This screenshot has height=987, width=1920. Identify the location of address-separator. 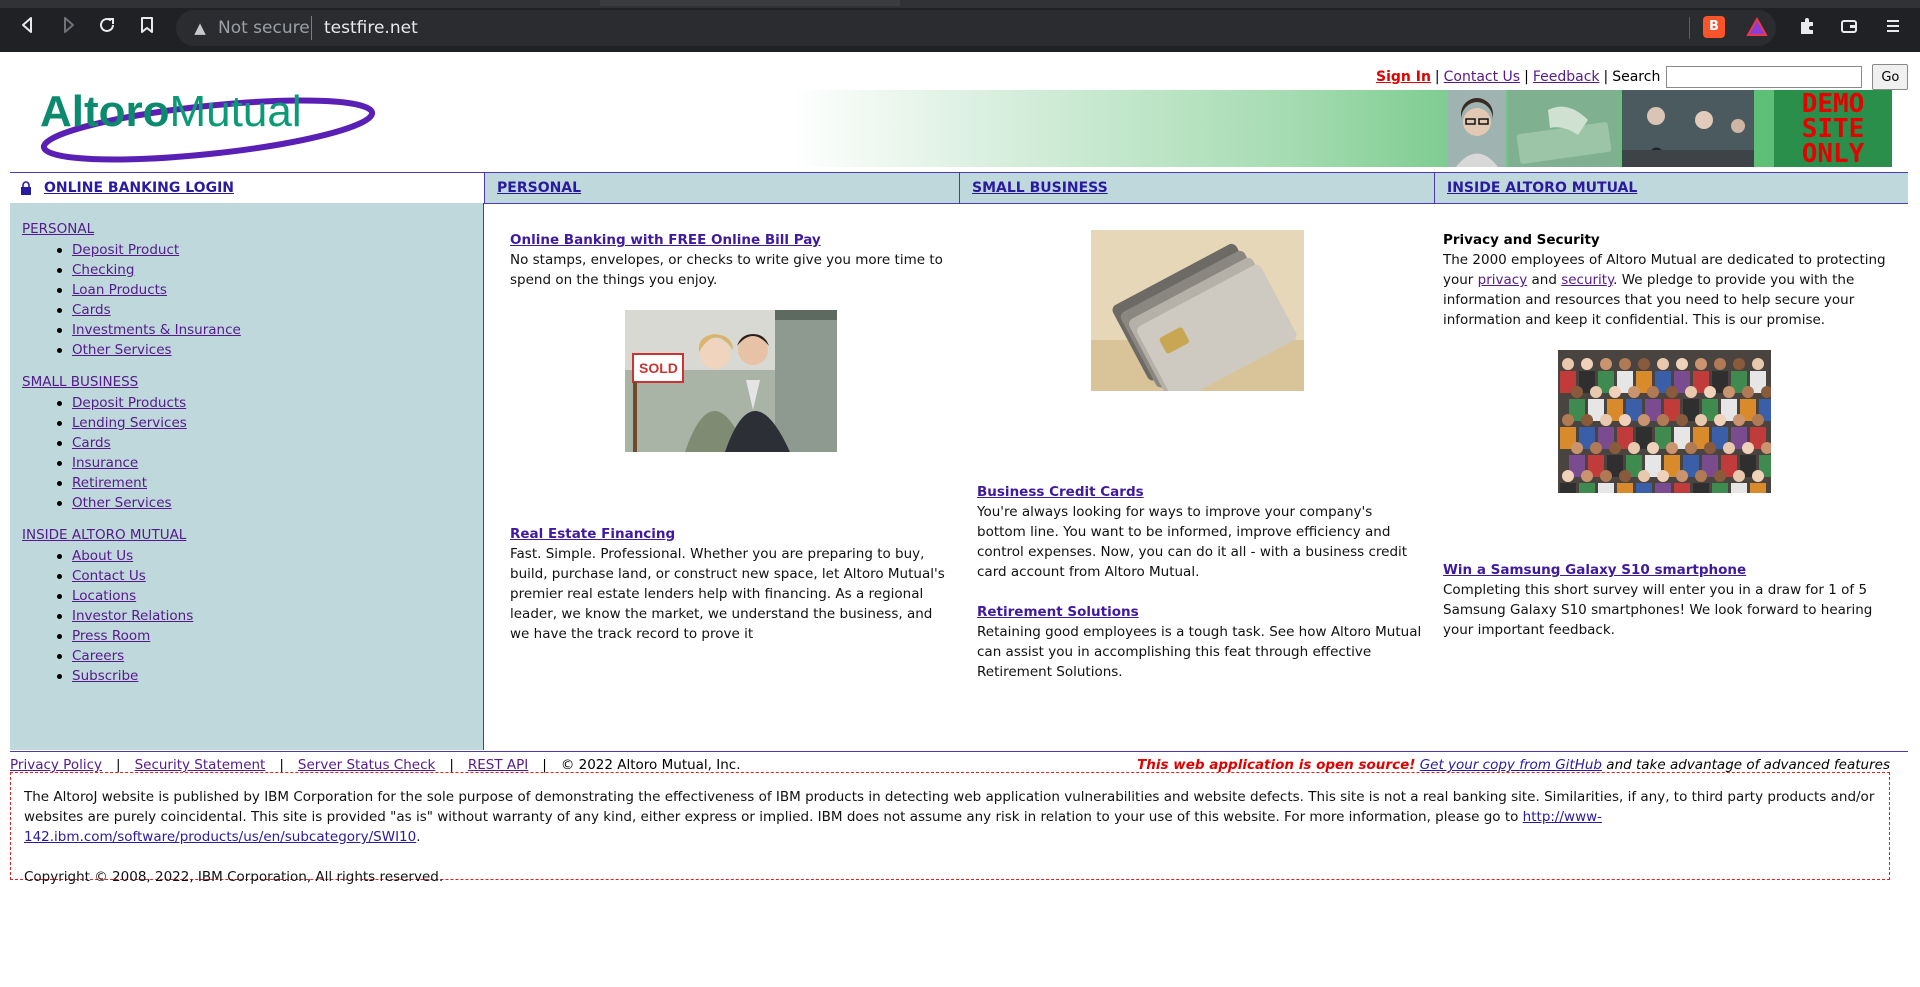
(311, 28).